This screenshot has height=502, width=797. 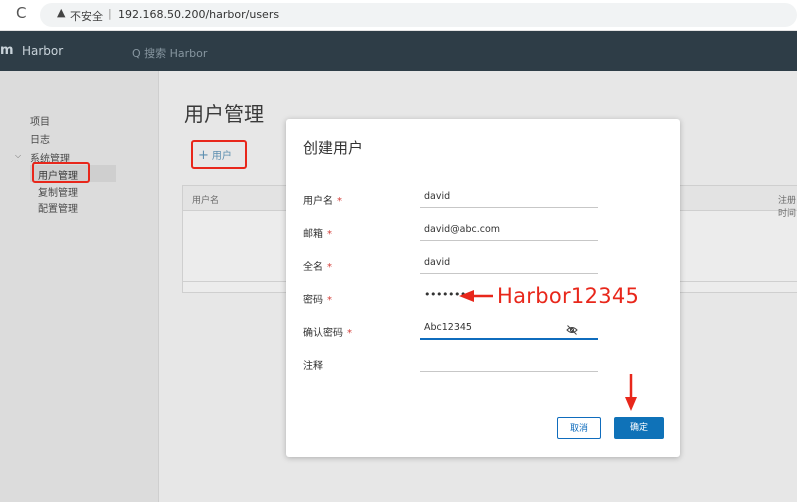 I want to click on password-hint-annotation: Harbor12345, so click(x=568, y=296).